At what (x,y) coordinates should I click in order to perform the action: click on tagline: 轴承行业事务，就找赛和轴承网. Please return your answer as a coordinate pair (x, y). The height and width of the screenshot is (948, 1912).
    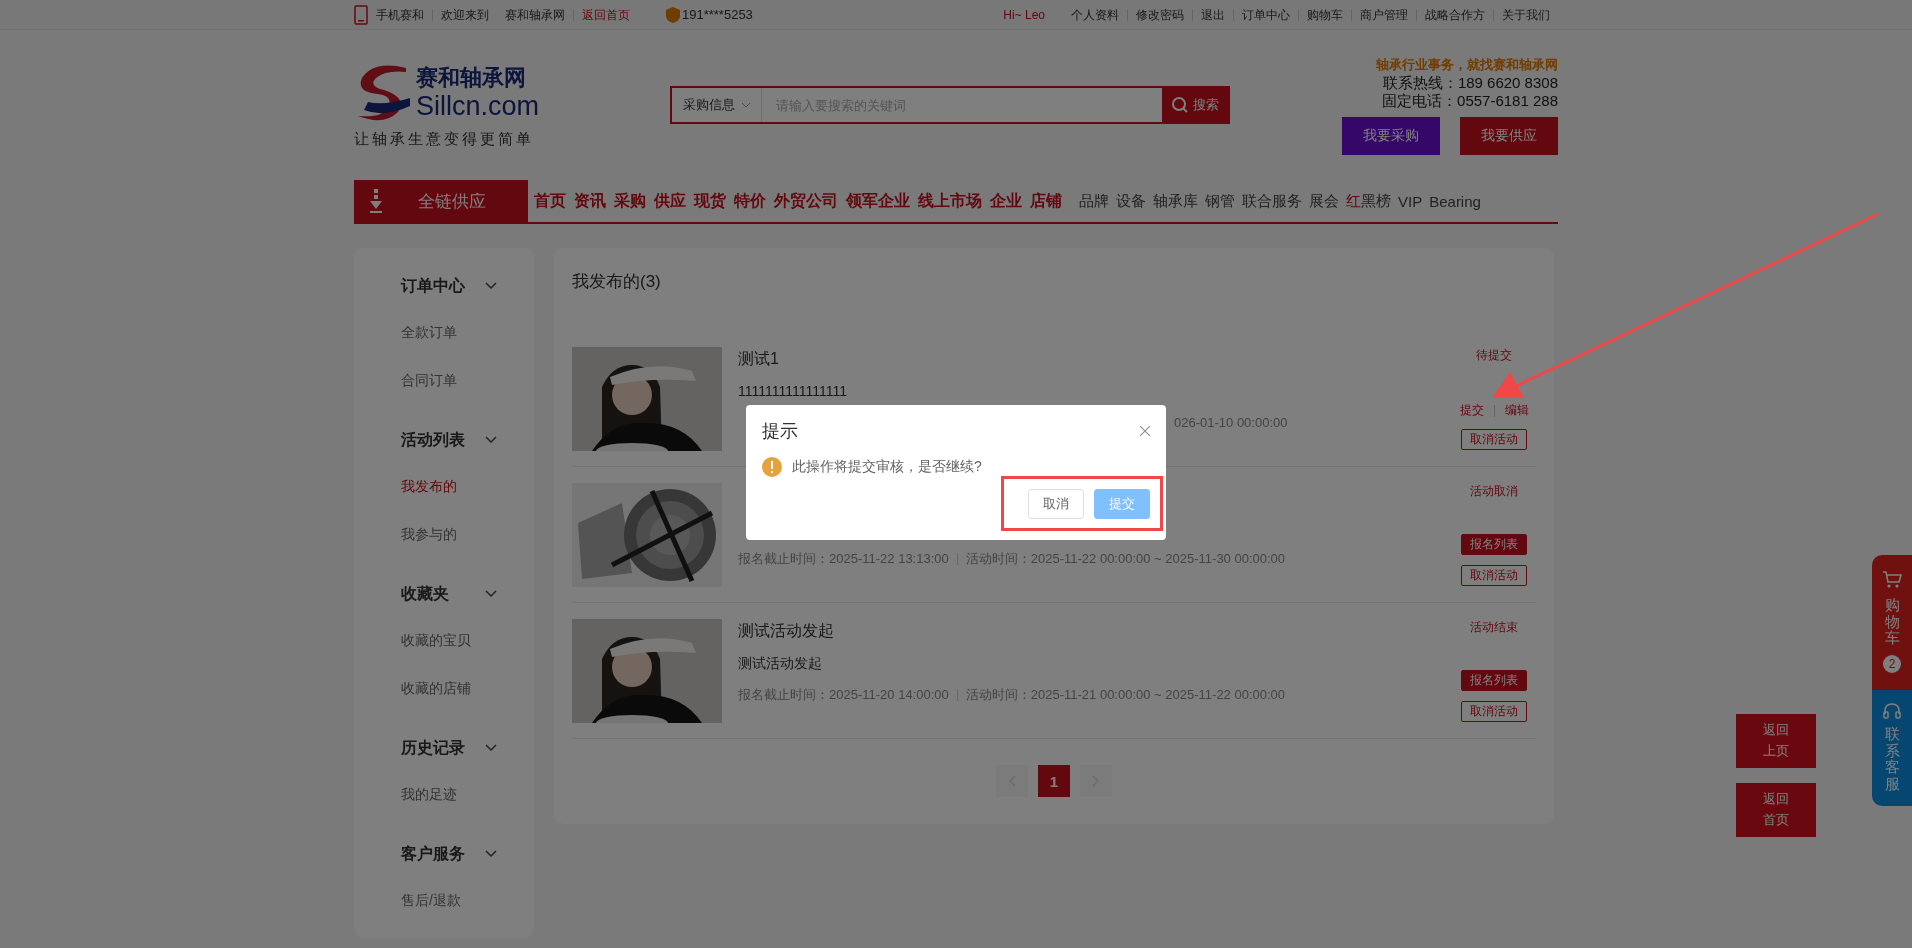
    Looking at the image, I should click on (1467, 64).